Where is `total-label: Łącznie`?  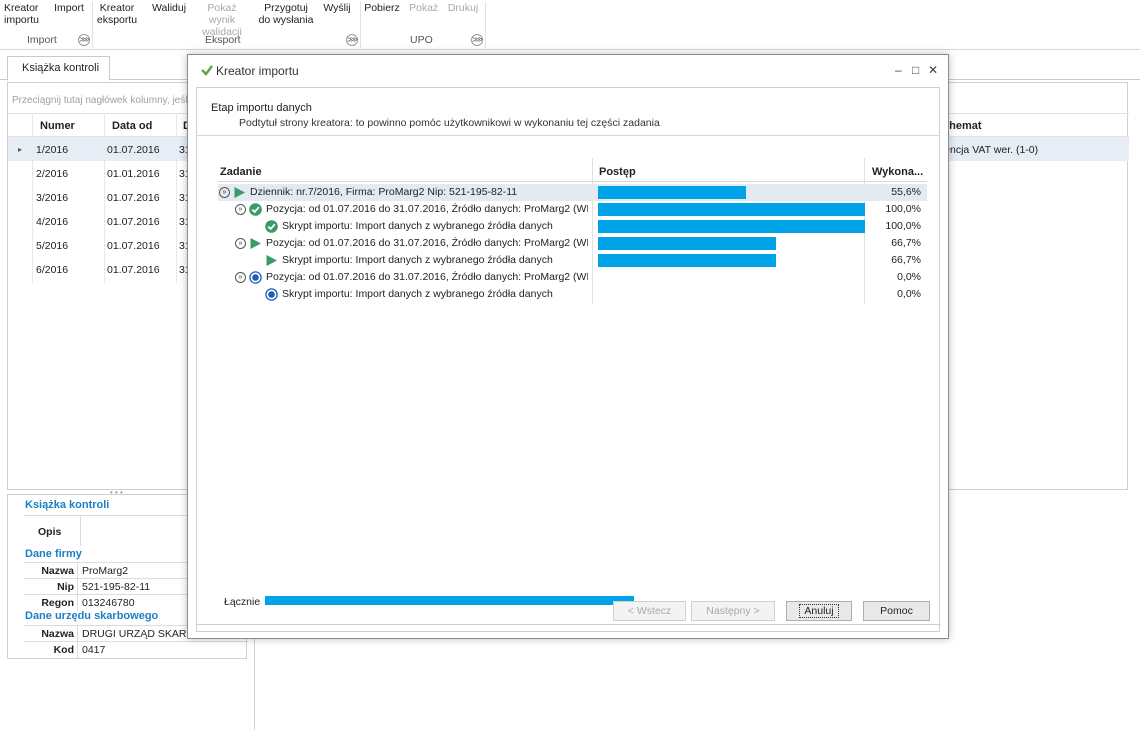 total-label: Łącznie is located at coordinates (242, 602).